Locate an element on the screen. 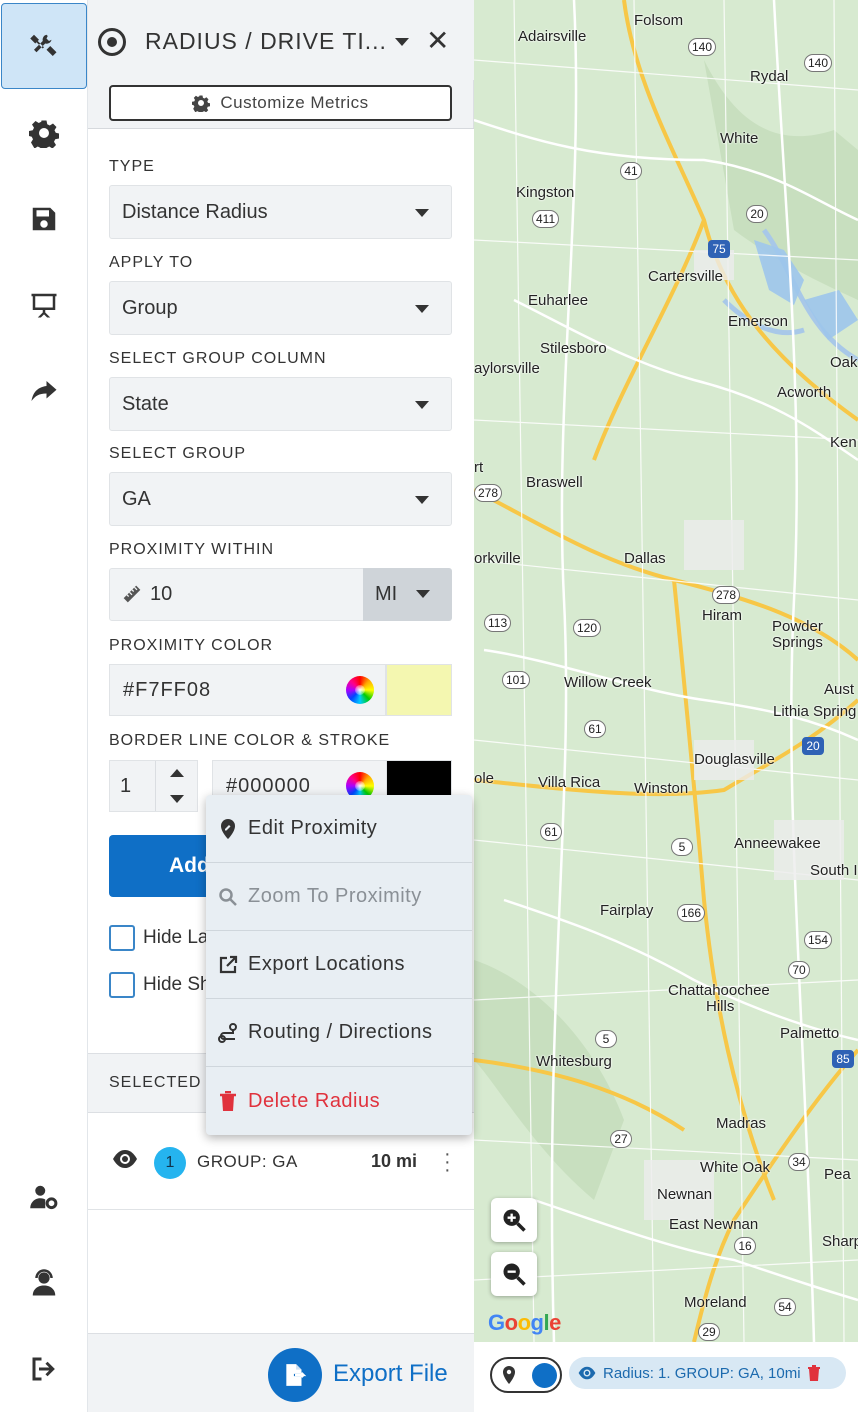 Image resolution: width=858 pixels, height=1412 pixels. tools-icon is located at coordinates (43, 45).